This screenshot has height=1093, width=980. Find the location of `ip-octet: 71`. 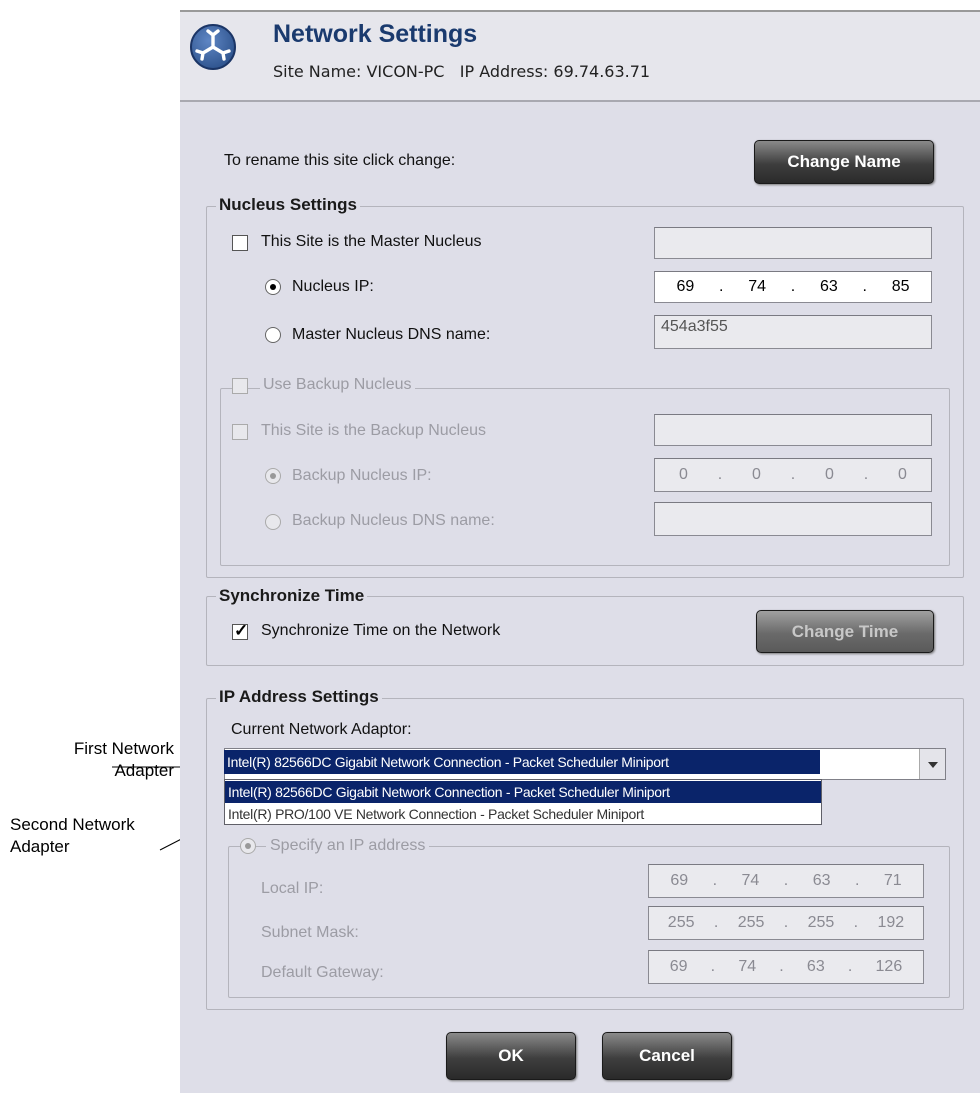

ip-octet: 71 is located at coordinates (892, 880).